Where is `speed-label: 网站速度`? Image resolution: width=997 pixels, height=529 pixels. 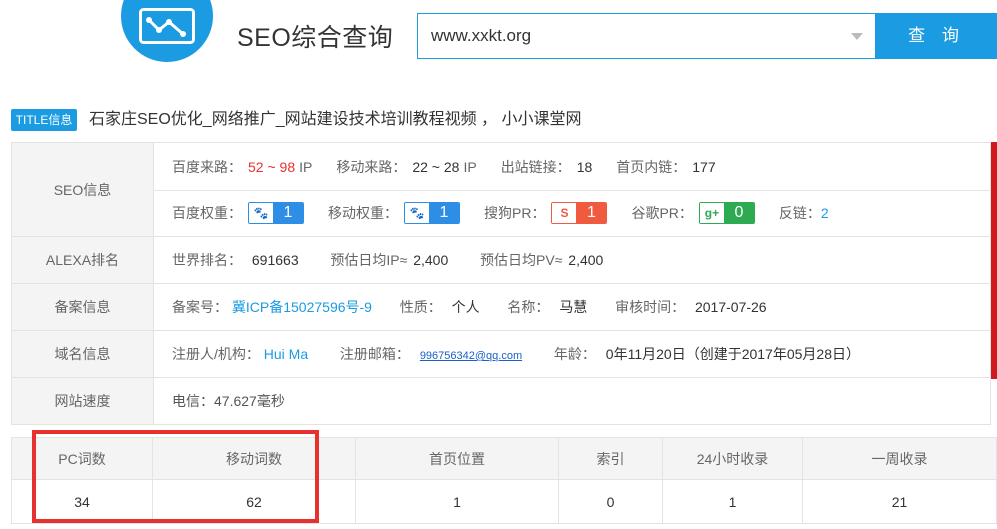
speed-label: 网站速度 is located at coordinates (82, 401).